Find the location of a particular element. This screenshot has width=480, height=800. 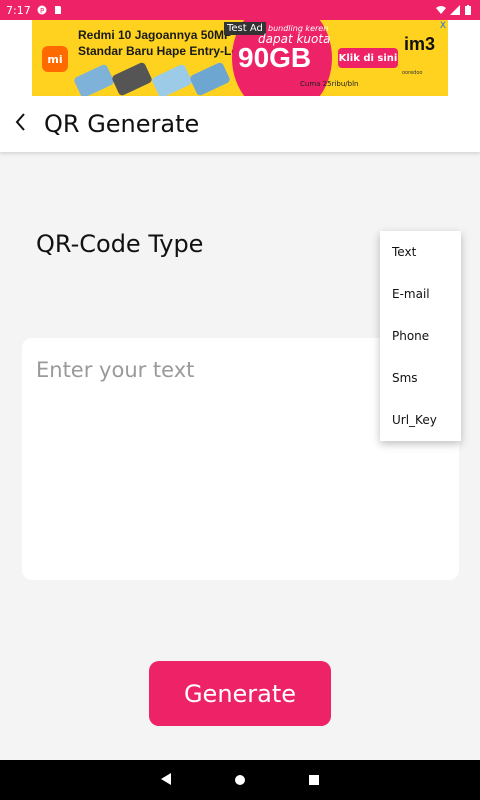

menu-item-email: E-mail is located at coordinates (420, 294).